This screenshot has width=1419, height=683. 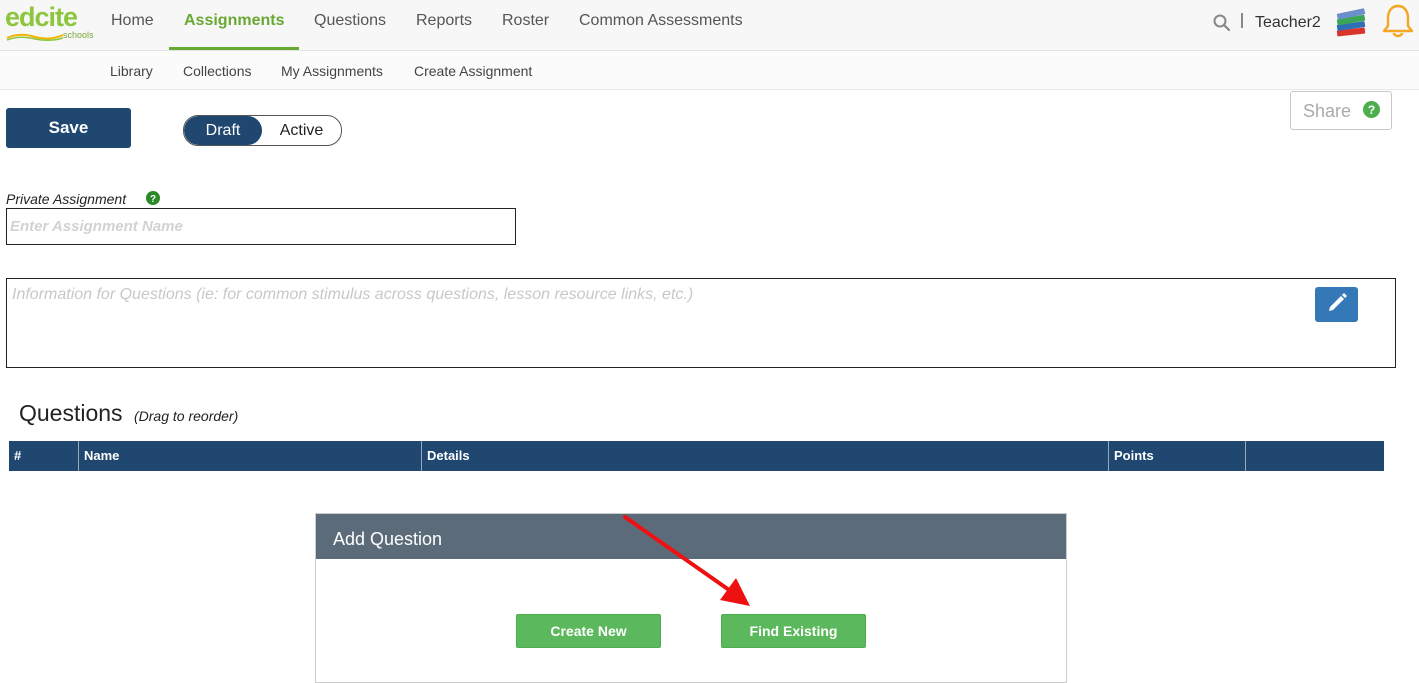 What do you see at coordinates (44, 456) in the screenshot?
I see `column-number: #` at bounding box center [44, 456].